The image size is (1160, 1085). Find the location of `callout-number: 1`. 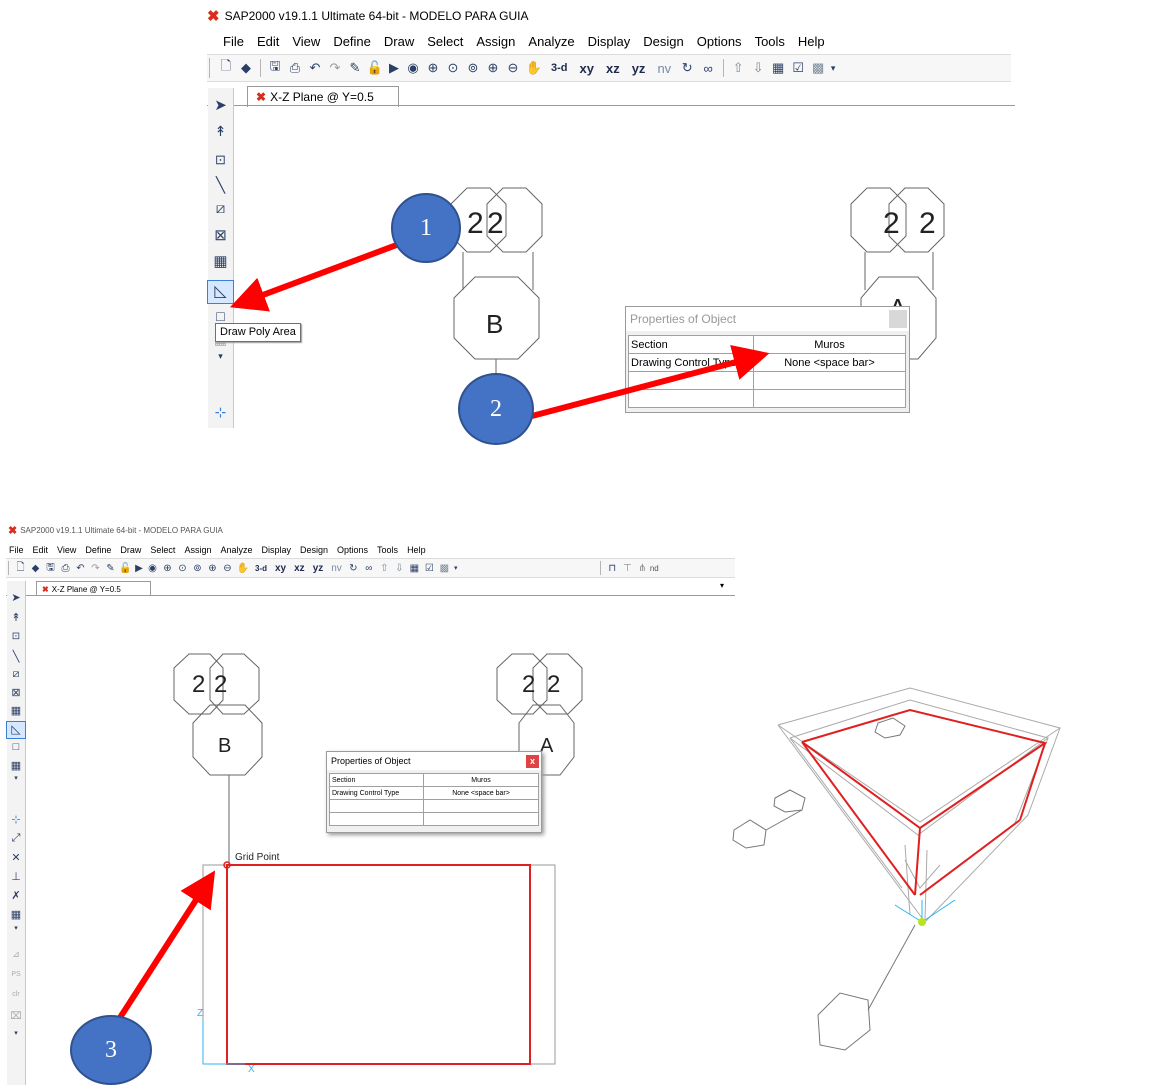

callout-number: 1 is located at coordinates (426, 227).